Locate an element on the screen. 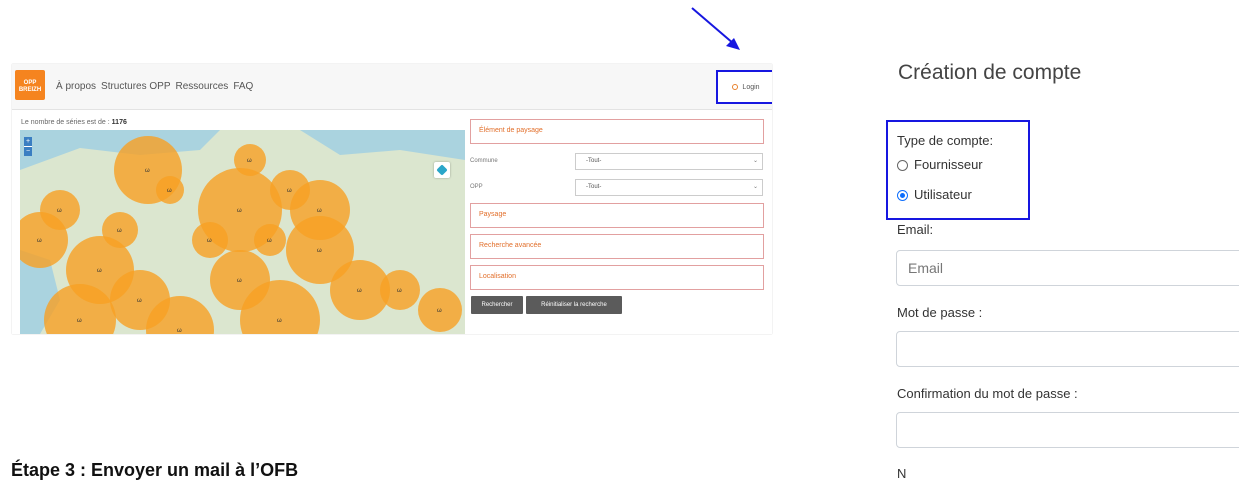 The image size is (1239, 481). zoom-control: + − is located at coordinates (28, 146).